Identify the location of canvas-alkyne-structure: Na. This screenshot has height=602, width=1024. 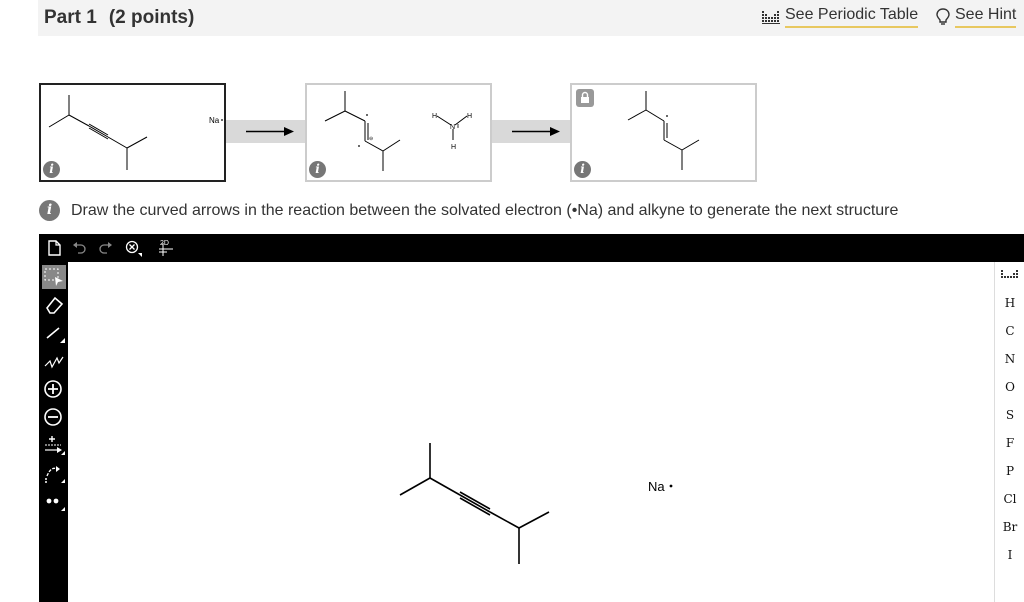
(536, 503).